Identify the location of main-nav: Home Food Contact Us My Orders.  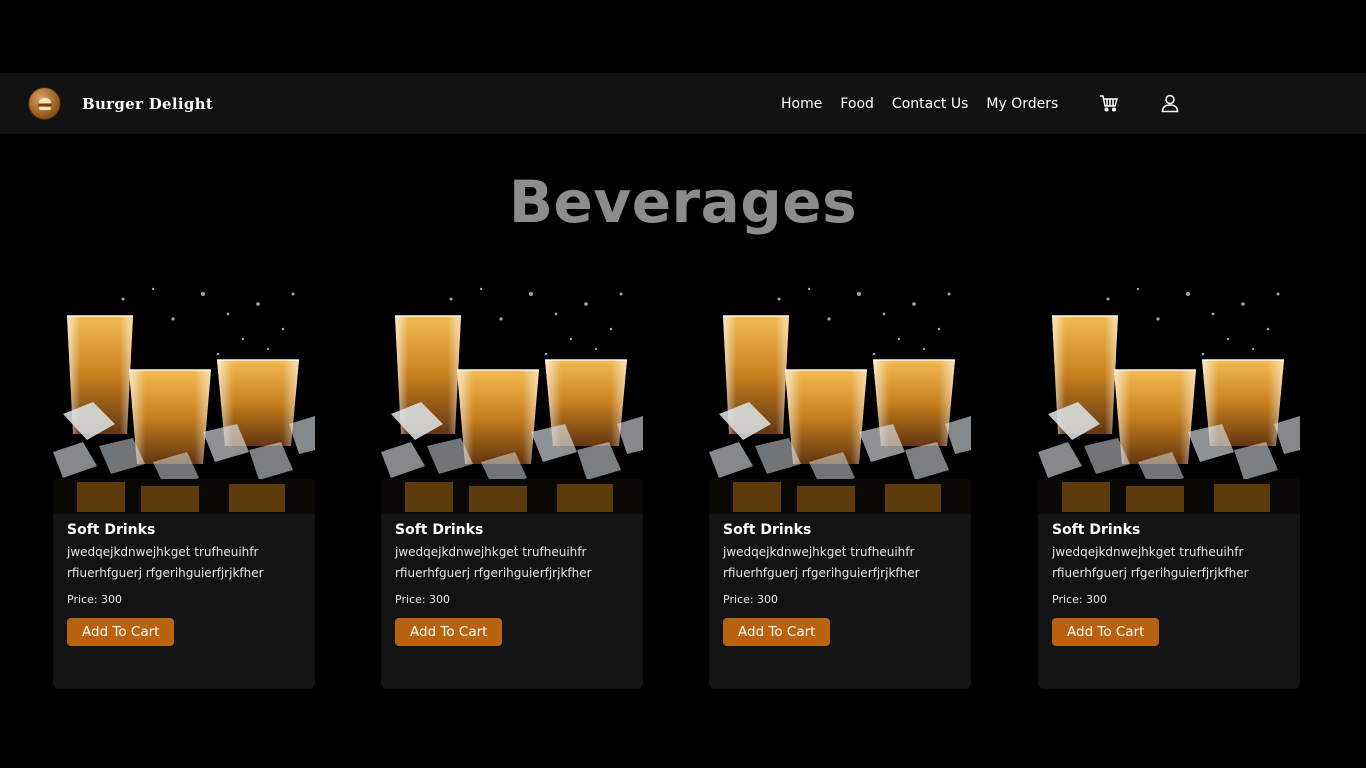
(928, 103).